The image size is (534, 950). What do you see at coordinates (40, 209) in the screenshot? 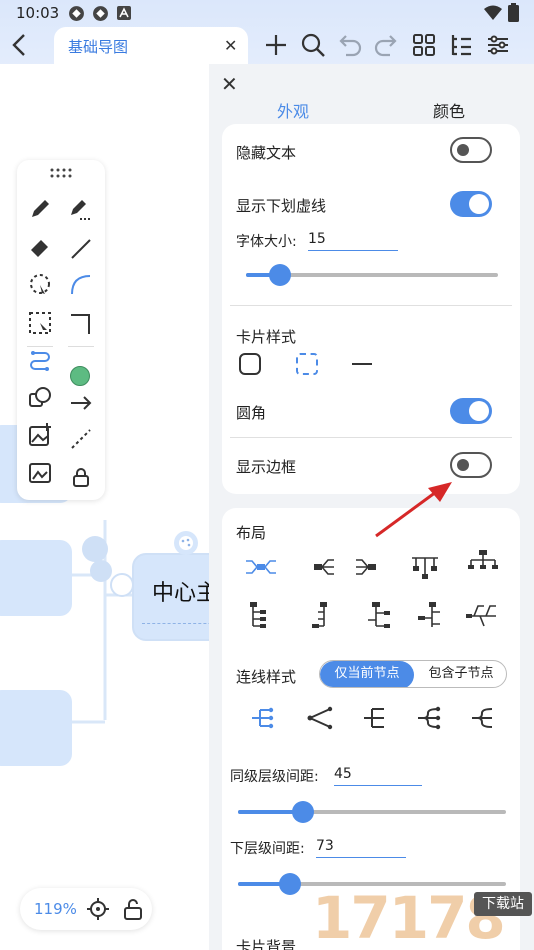
I see `pen-icon` at bounding box center [40, 209].